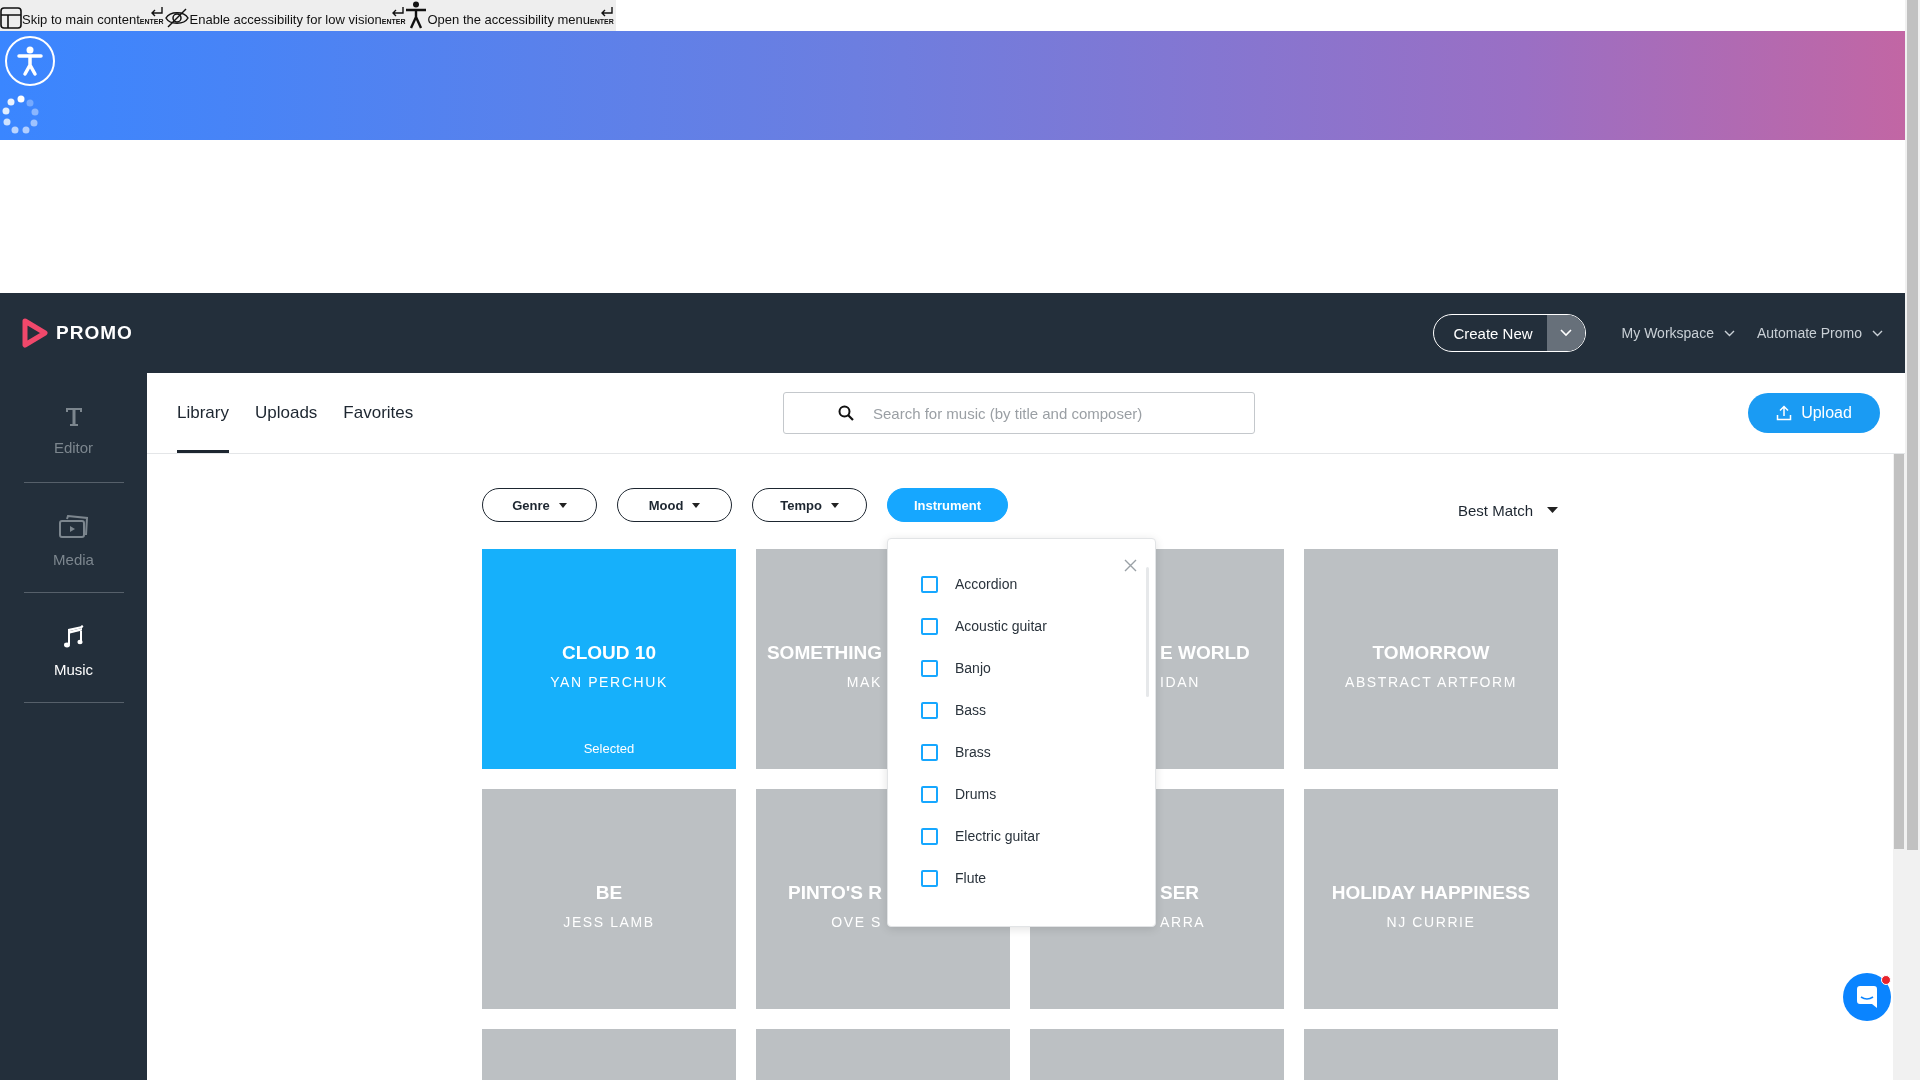  Describe the element at coordinates (73, 527) in the screenshot. I see `media-icon` at that location.